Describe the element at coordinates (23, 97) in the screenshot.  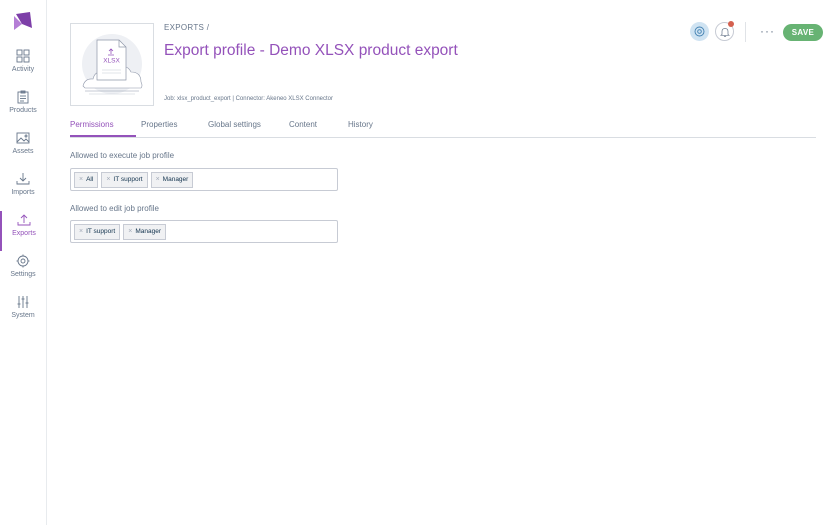
I see `clipboard-icon` at that location.